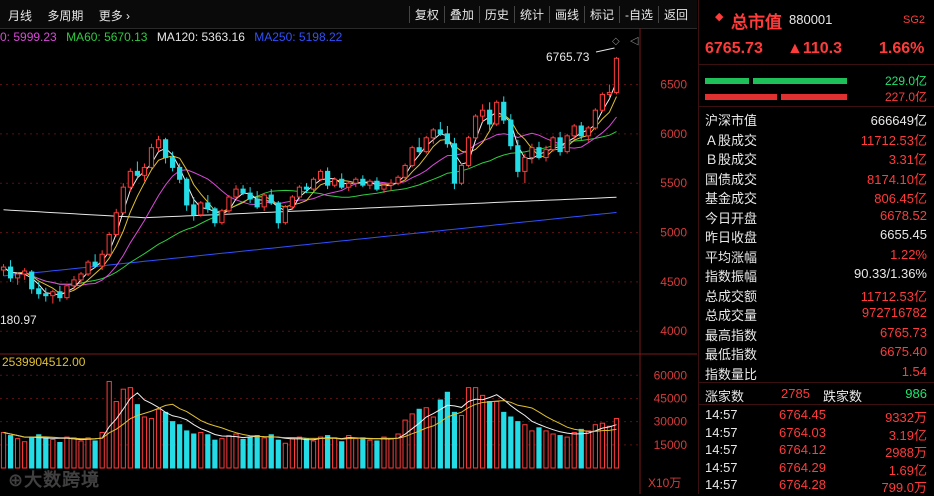 The height and width of the screenshot is (496, 934). I want to click on mark-button: 标记, so click(601, 14).